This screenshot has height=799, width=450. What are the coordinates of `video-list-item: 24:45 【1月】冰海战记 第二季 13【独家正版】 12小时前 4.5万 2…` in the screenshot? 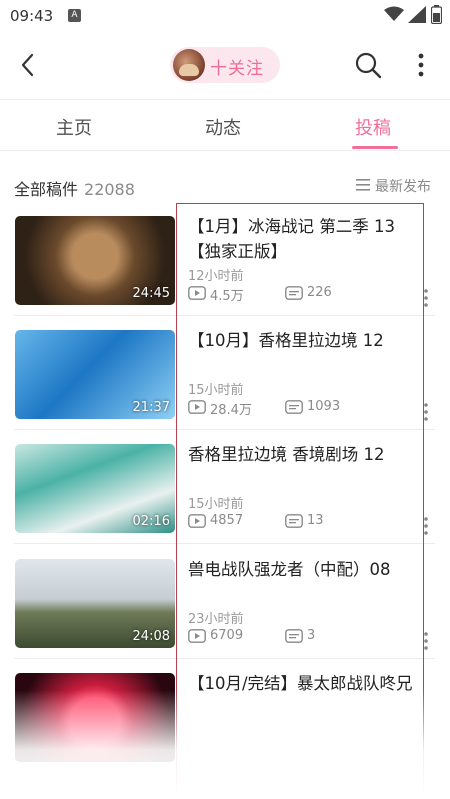 It's located at (225, 259).